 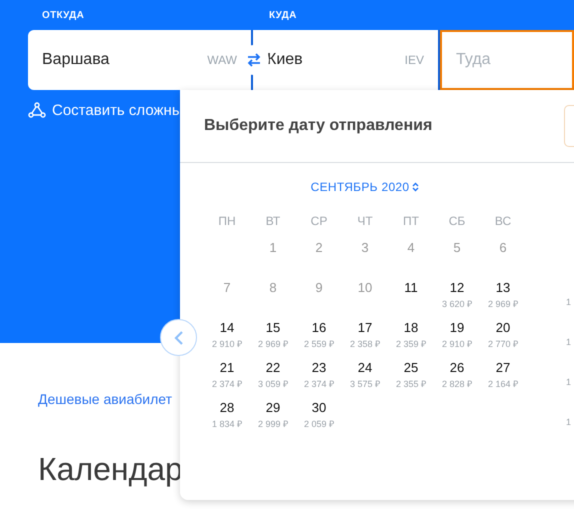 What do you see at coordinates (319, 344) in the screenshot?
I see `day-price: 2 559 ₽` at bounding box center [319, 344].